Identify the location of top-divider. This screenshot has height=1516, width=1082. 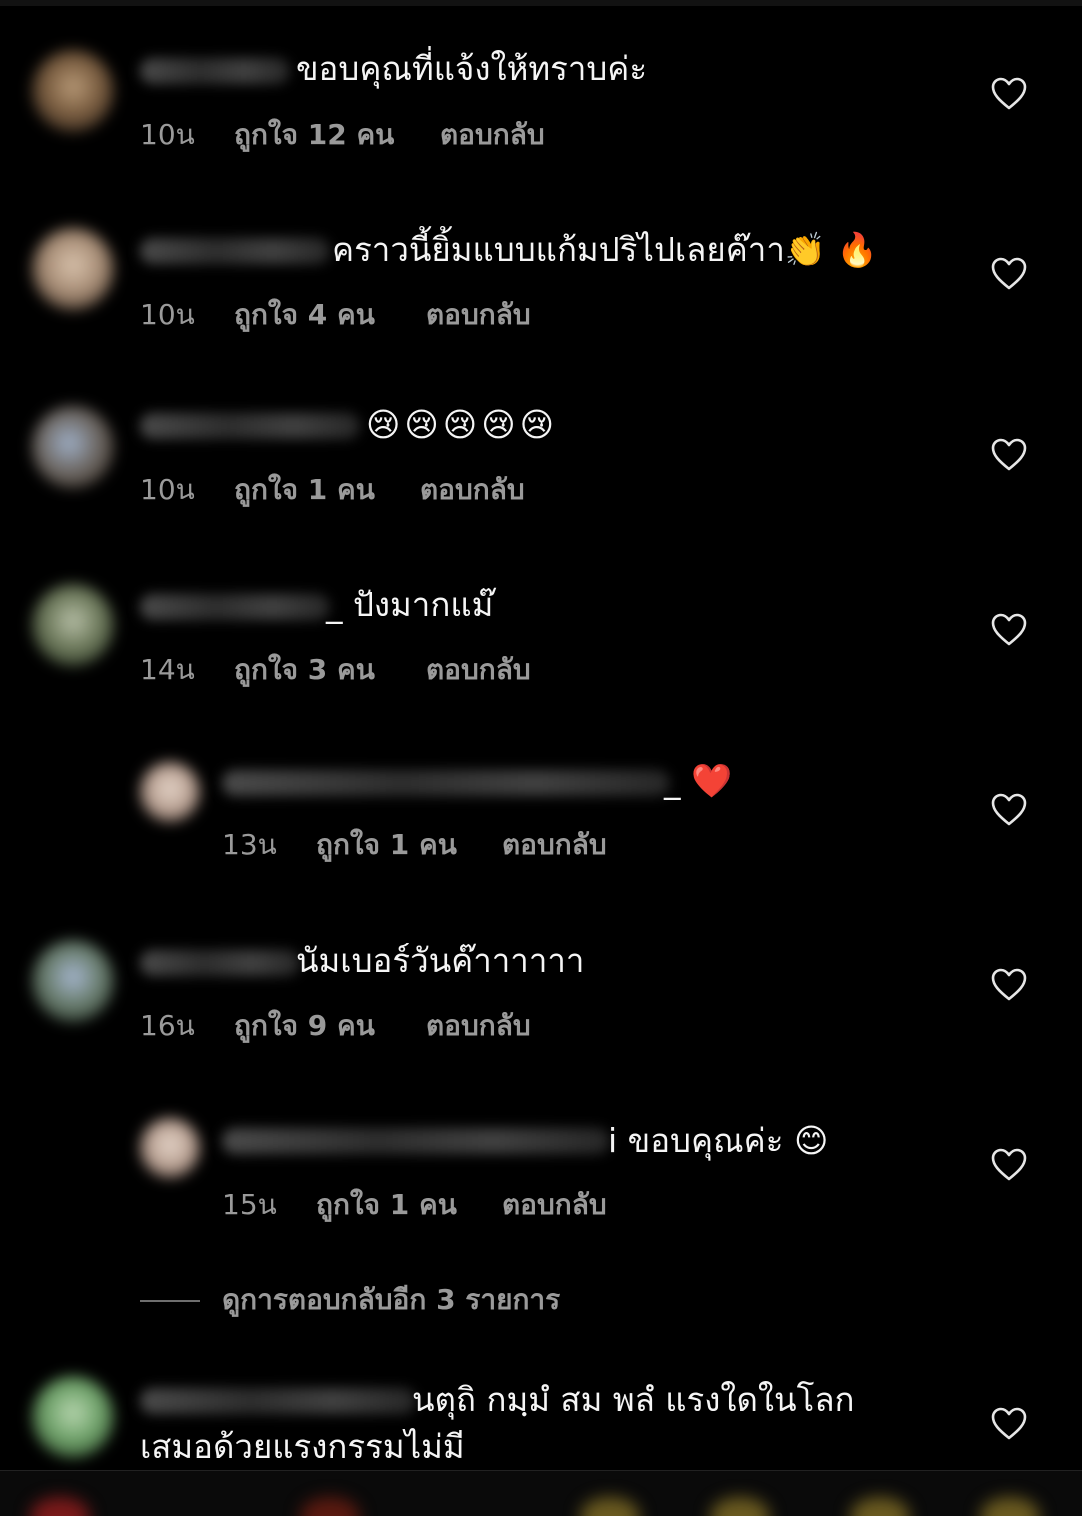
(541, 3).